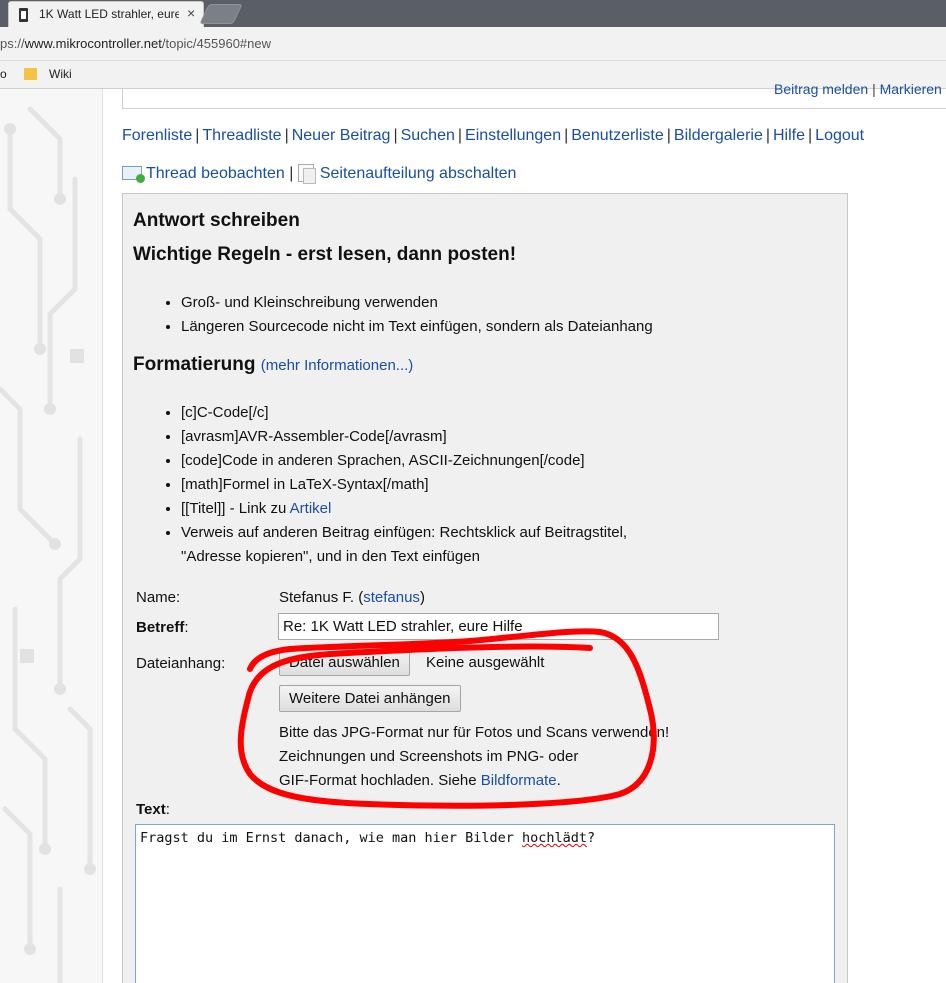 Image resolution: width=946 pixels, height=983 pixels. What do you see at coordinates (485, 662) in the screenshot?
I see `no-file-status: Keine ausgewählt` at bounding box center [485, 662].